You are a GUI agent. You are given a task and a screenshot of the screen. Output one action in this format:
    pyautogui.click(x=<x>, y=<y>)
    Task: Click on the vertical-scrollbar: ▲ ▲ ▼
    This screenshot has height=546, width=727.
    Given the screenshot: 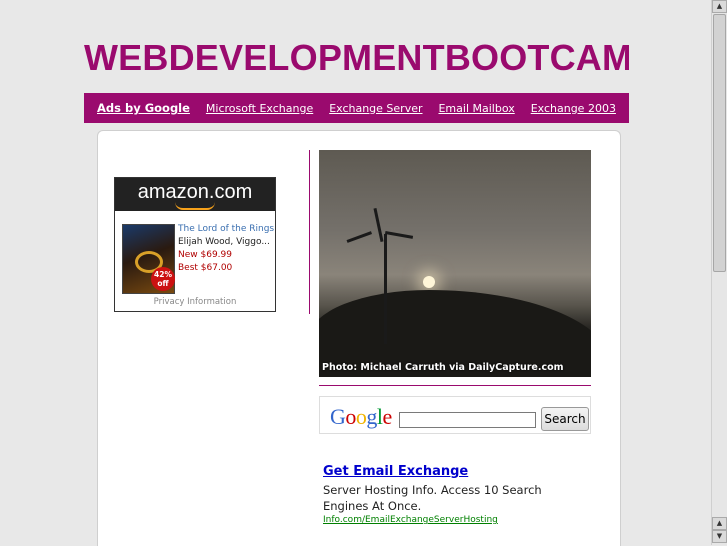 What is the action you would take?
    pyautogui.click(x=719, y=272)
    